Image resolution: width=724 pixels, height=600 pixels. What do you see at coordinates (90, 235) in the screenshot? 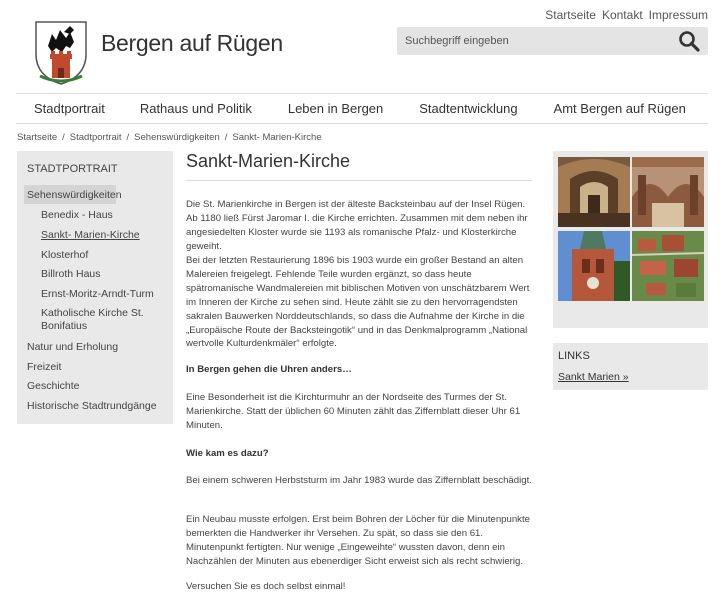
I see `sidebar-item-sankt-marien-kirche: Sankt- Marien-Kirche` at bounding box center [90, 235].